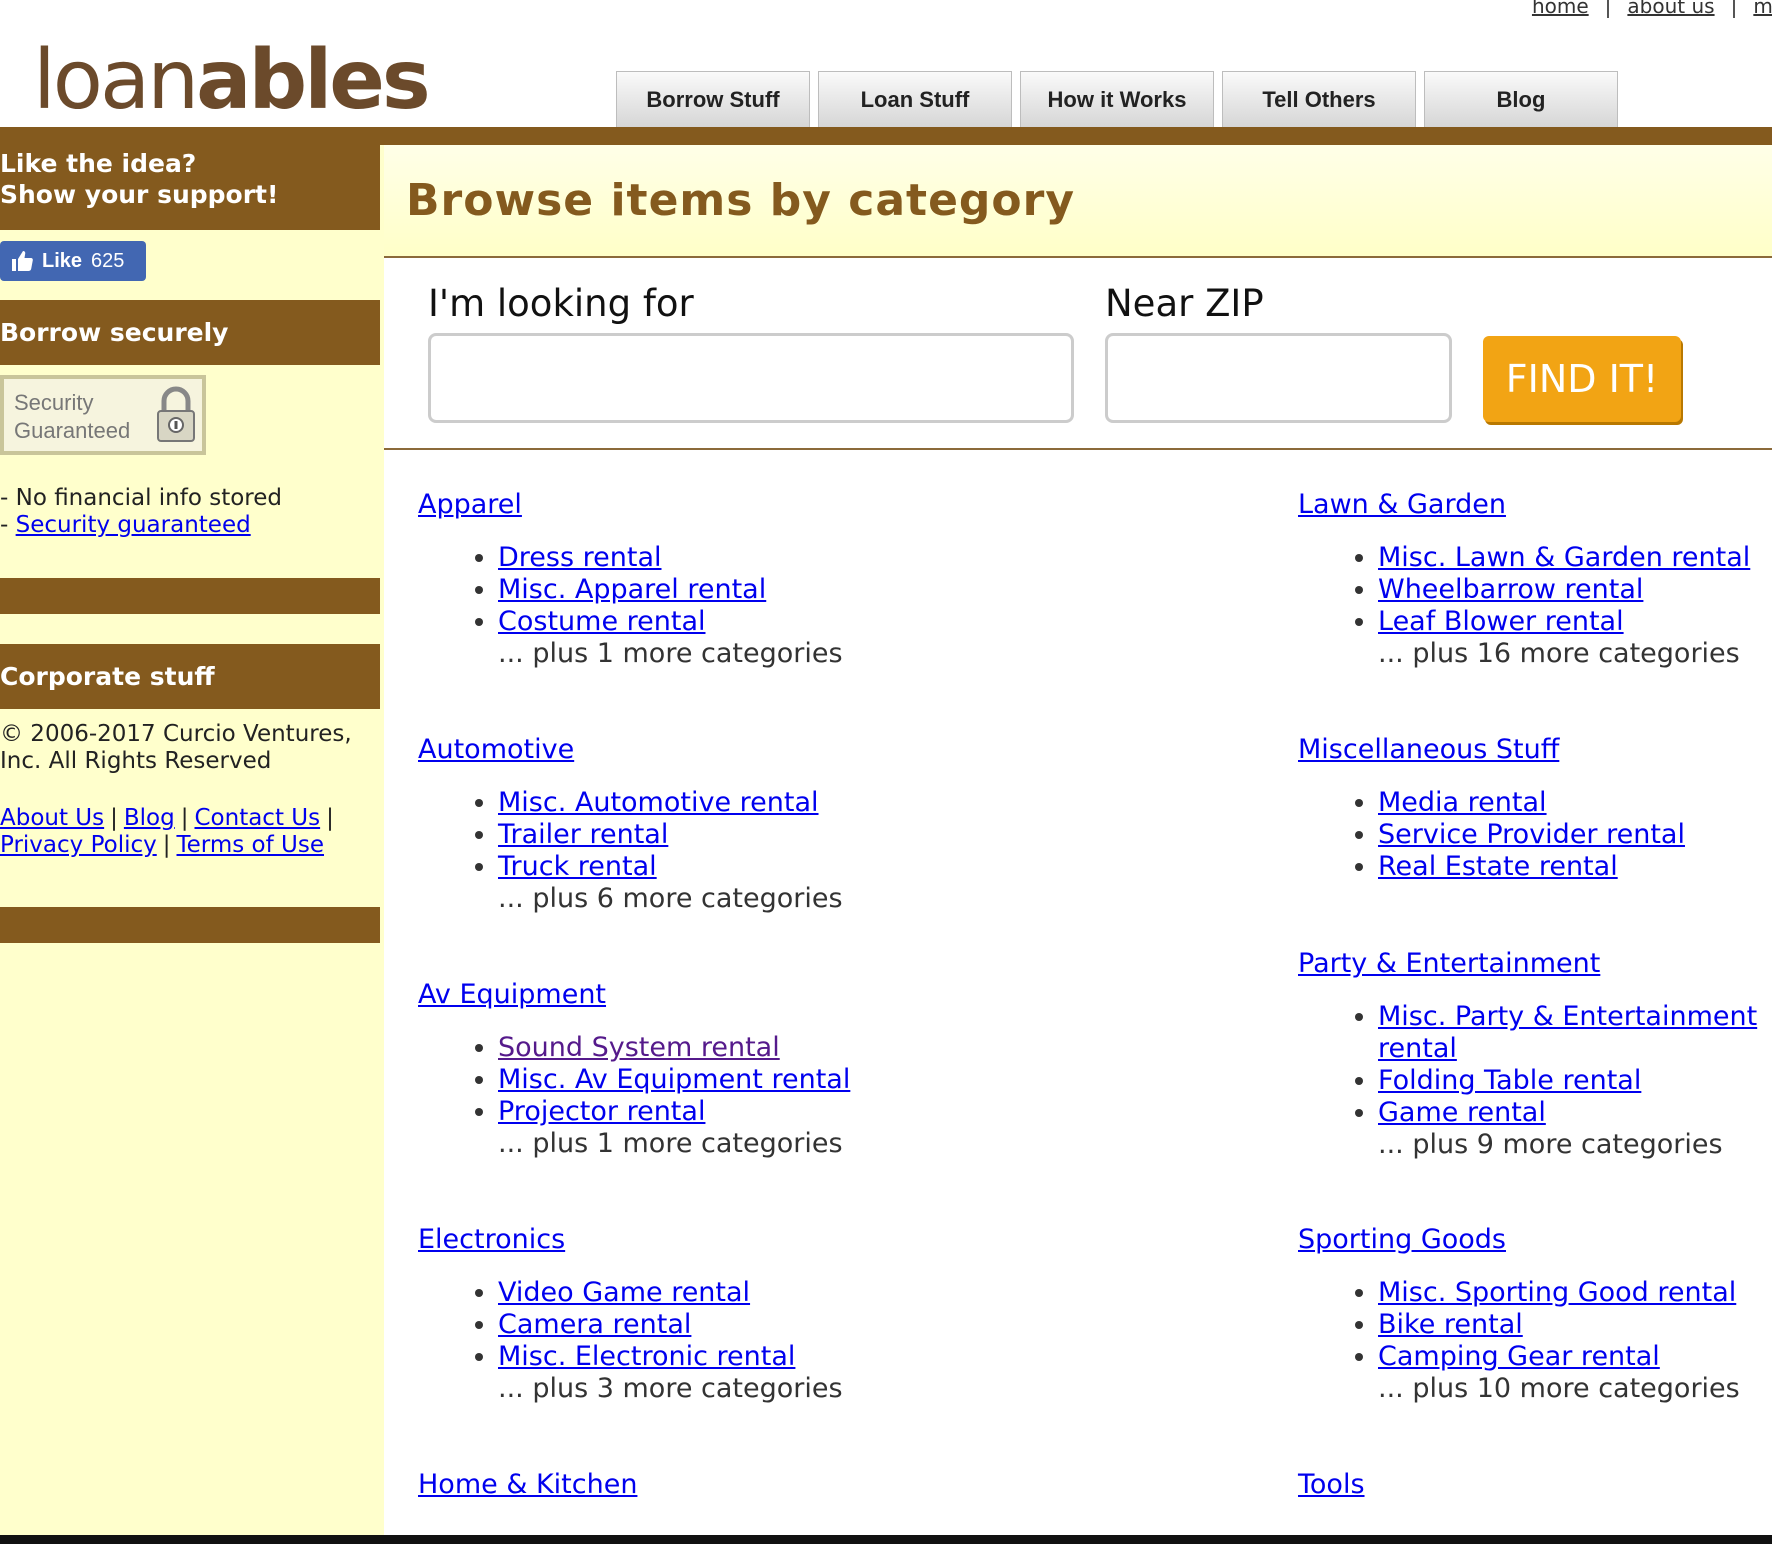 This screenshot has height=1544, width=1772. What do you see at coordinates (1521, 99) in the screenshot?
I see `tab-blog: Blog` at bounding box center [1521, 99].